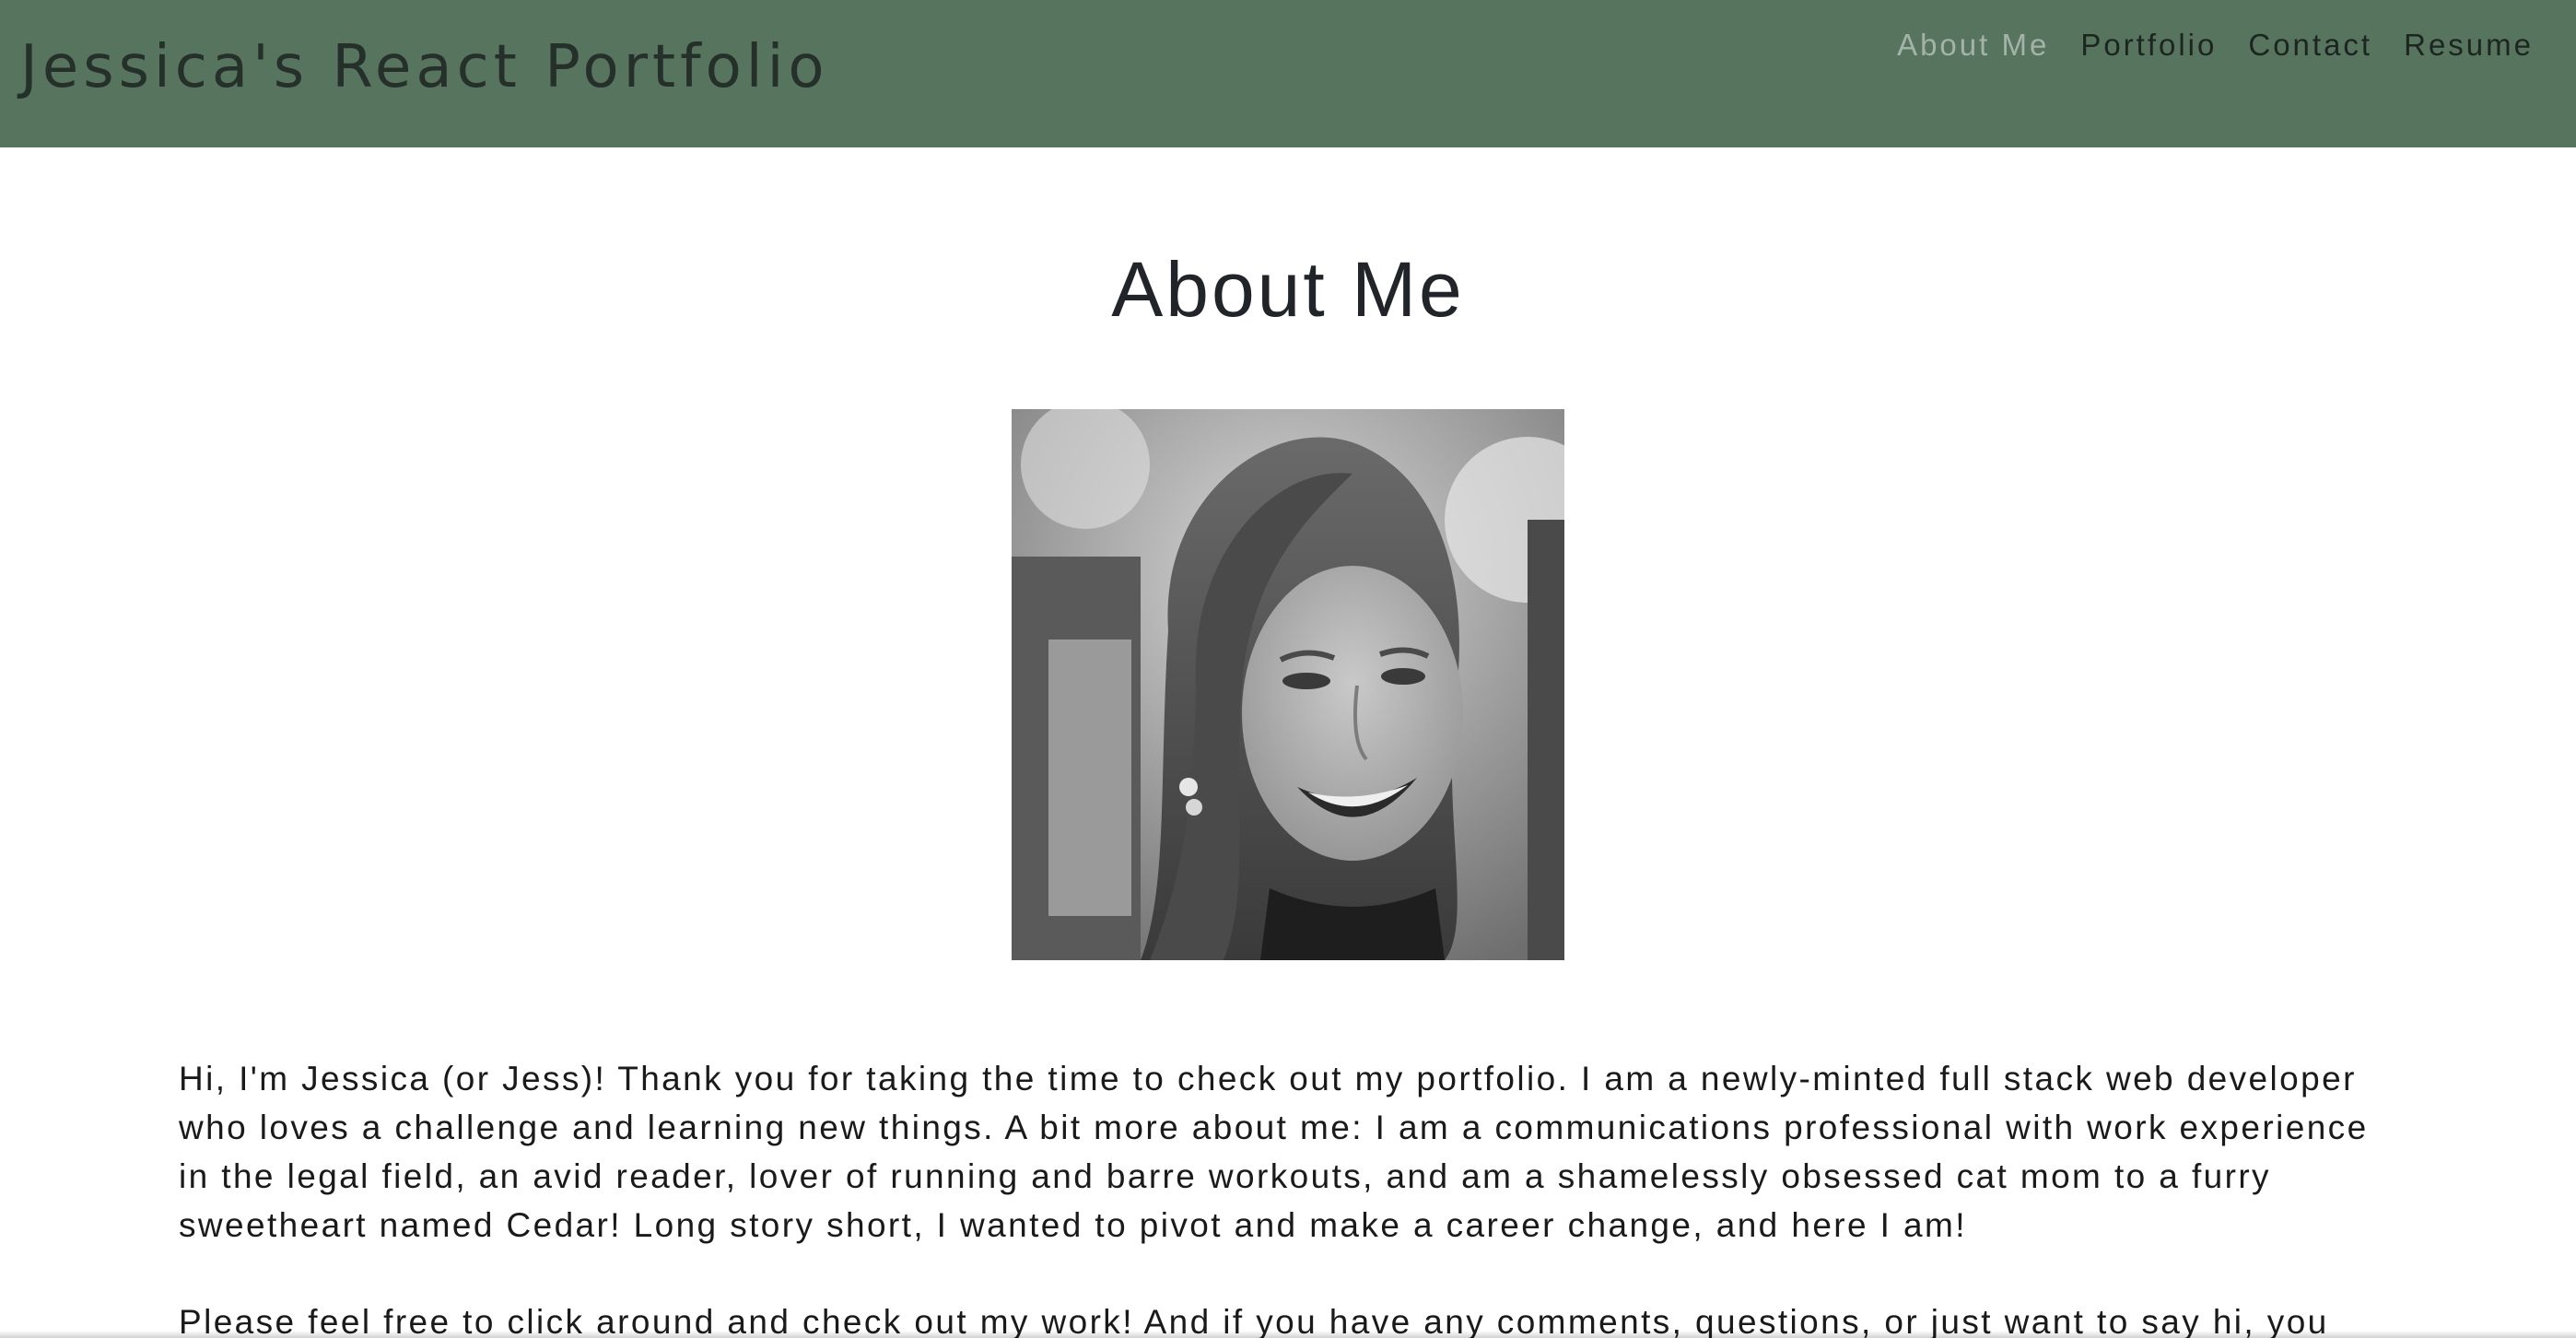  Describe the element at coordinates (1973, 46) in the screenshot. I see `nav-link-about-me: About Me` at that location.